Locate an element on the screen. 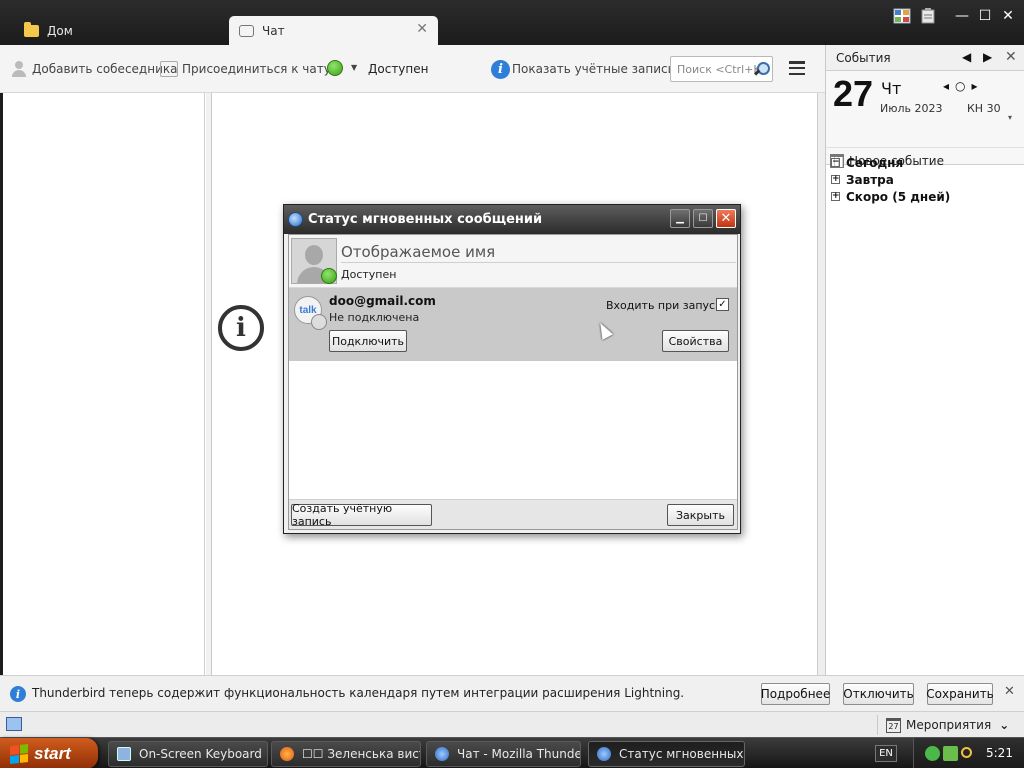 The width and height of the screenshot is (1024, 768). tab-home-label: Дом is located at coordinates (60, 30).